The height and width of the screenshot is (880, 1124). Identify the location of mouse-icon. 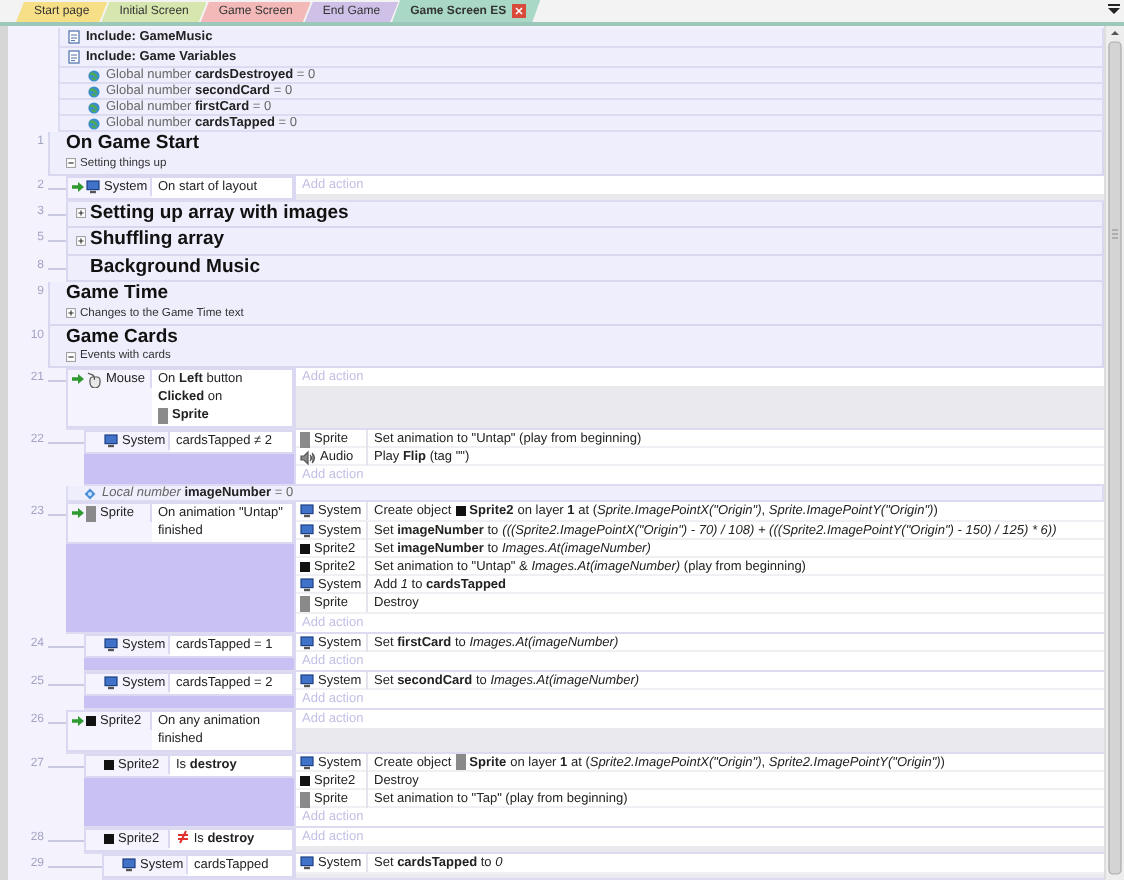
(94, 379).